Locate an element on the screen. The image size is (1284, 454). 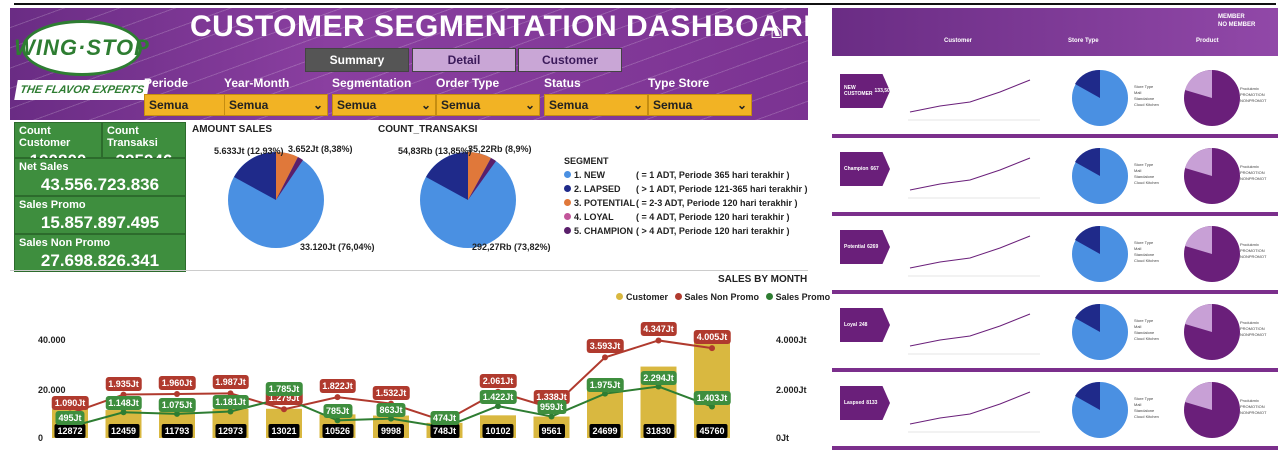
pie2-title: COUNT_TRANSAKSI is located at coordinates (428, 129).